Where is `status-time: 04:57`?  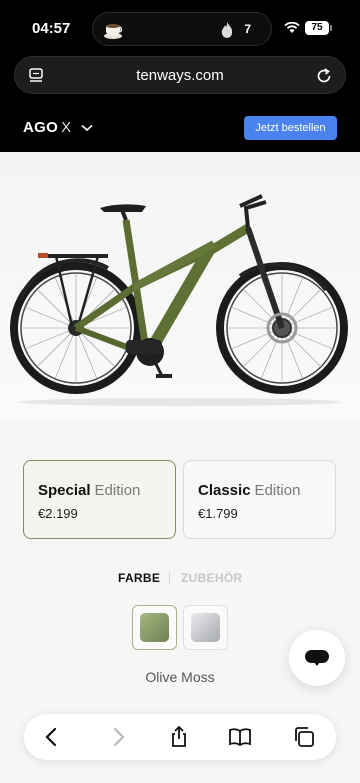 status-time: 04:57 is located at coordinates (51, 28).